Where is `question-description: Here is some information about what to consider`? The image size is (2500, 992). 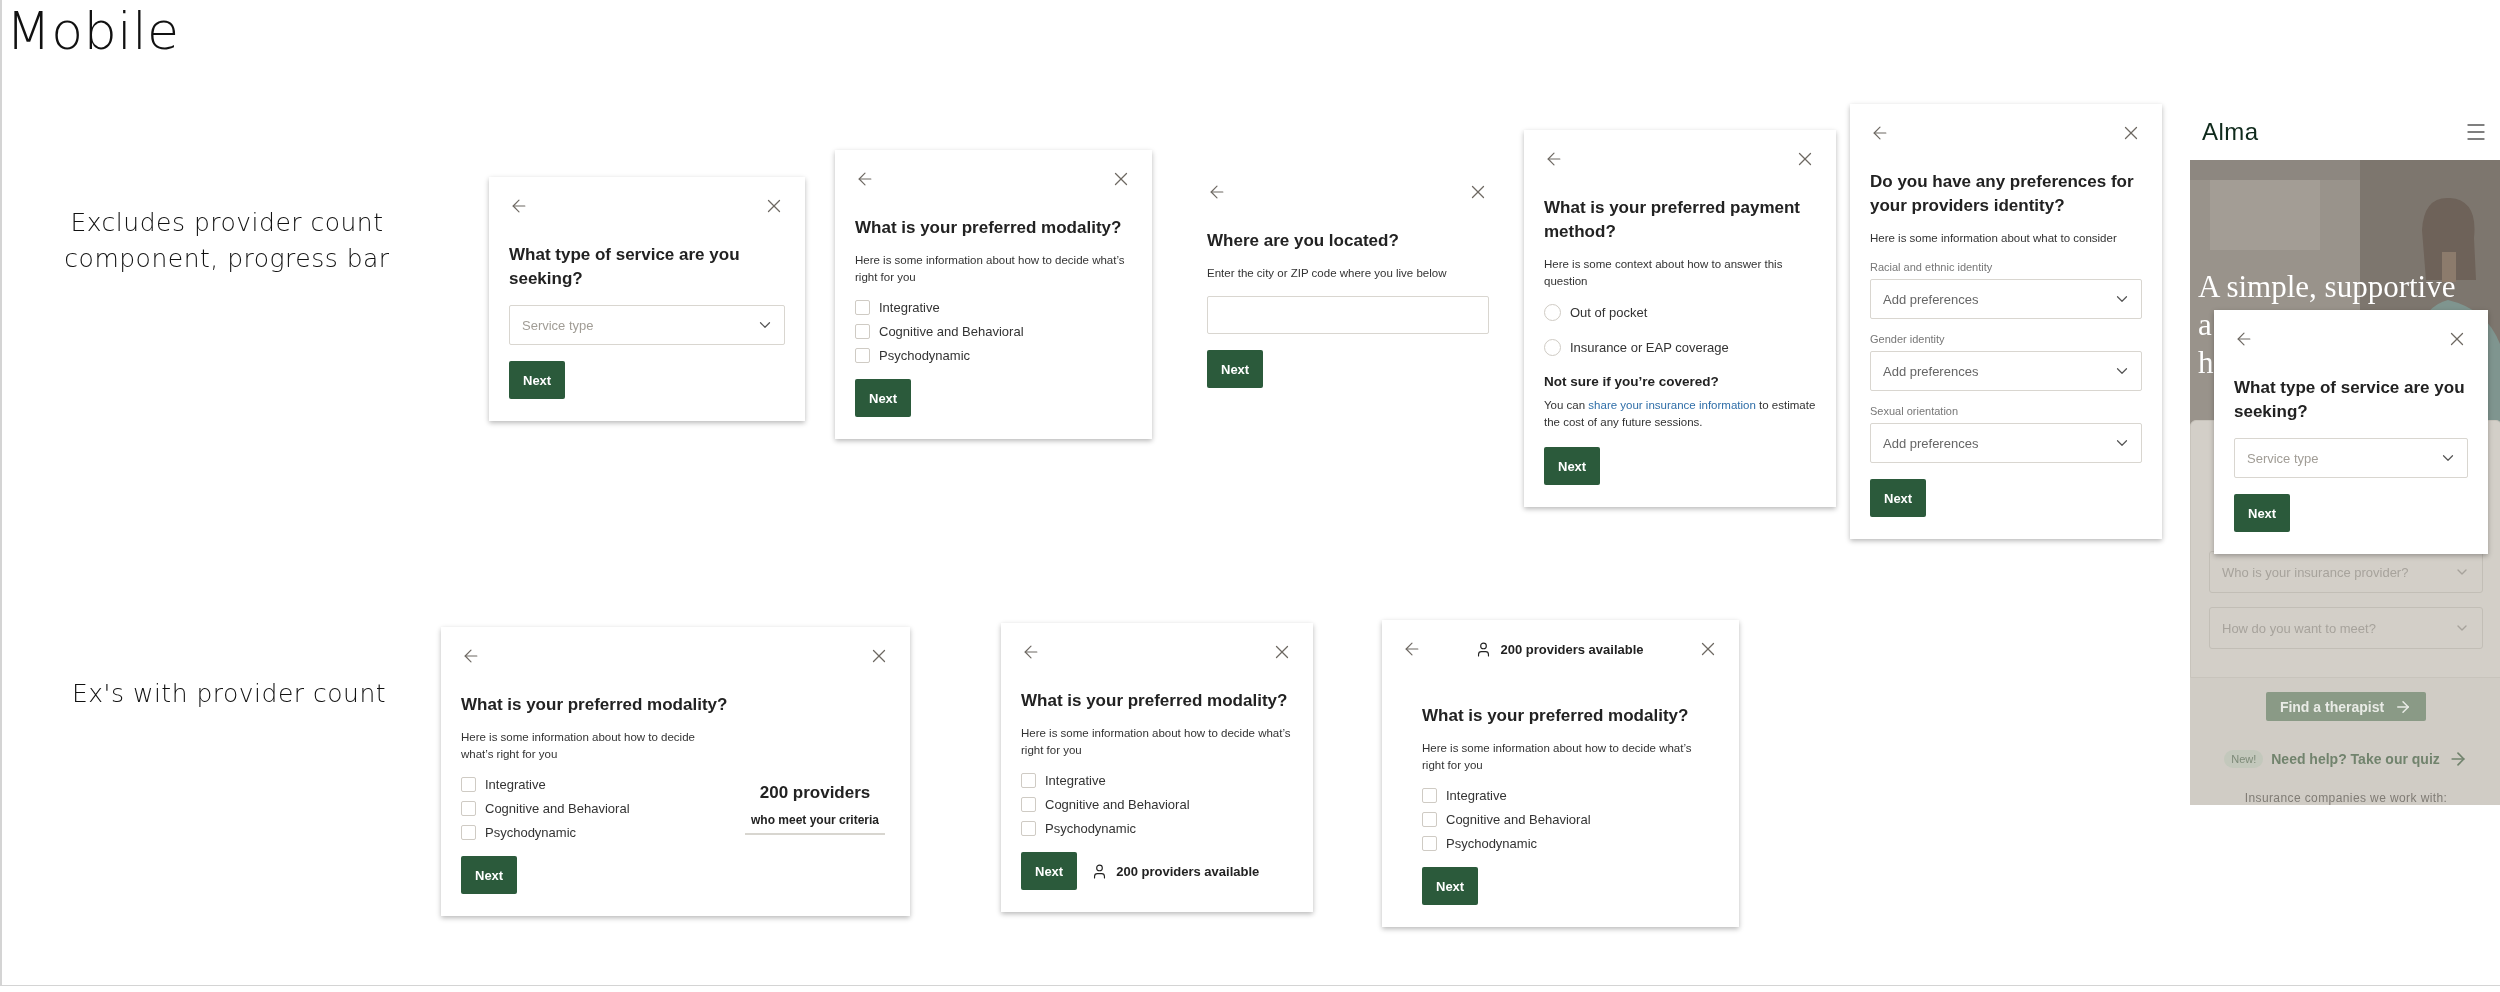 question-description: Here is some information about what to consider is located at coordinates (1994, 238).